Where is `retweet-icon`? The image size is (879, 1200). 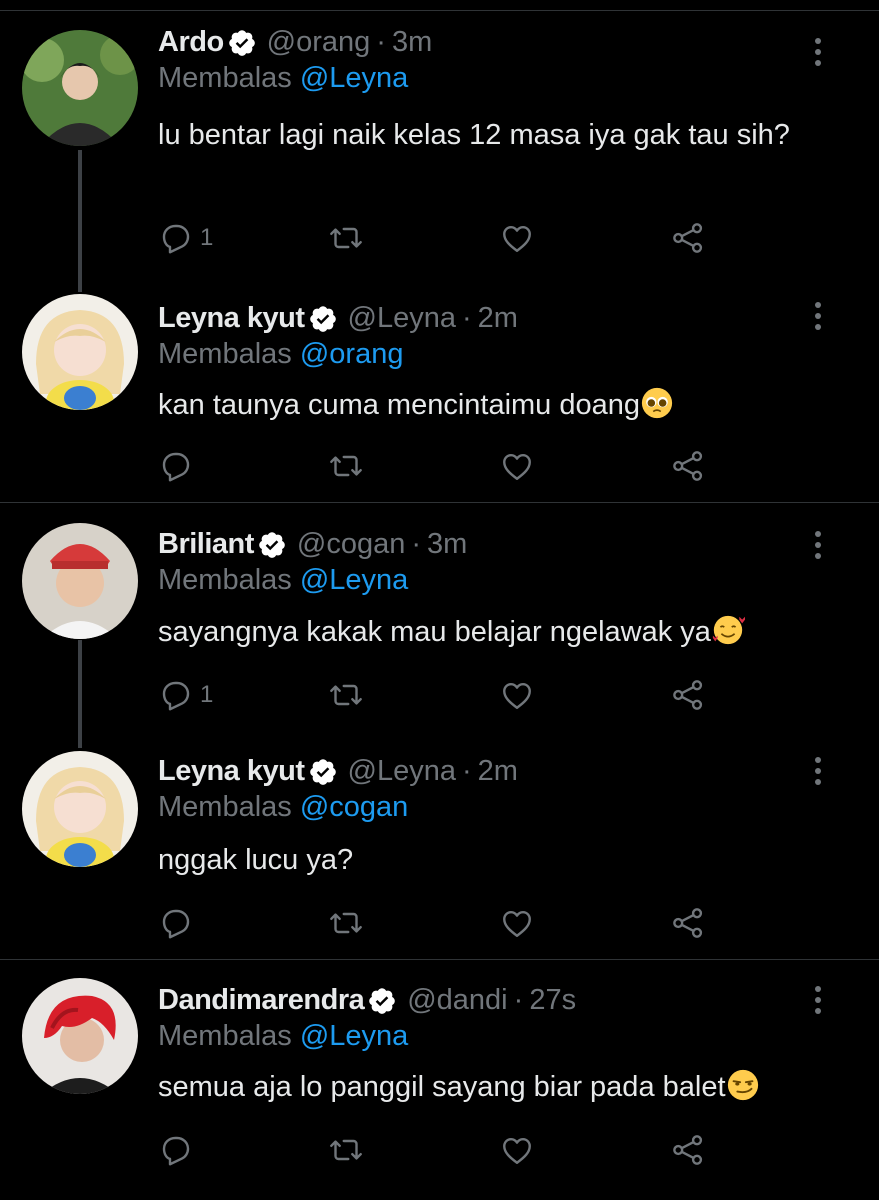
retweet-icon is located at coordinates (346, 1150).